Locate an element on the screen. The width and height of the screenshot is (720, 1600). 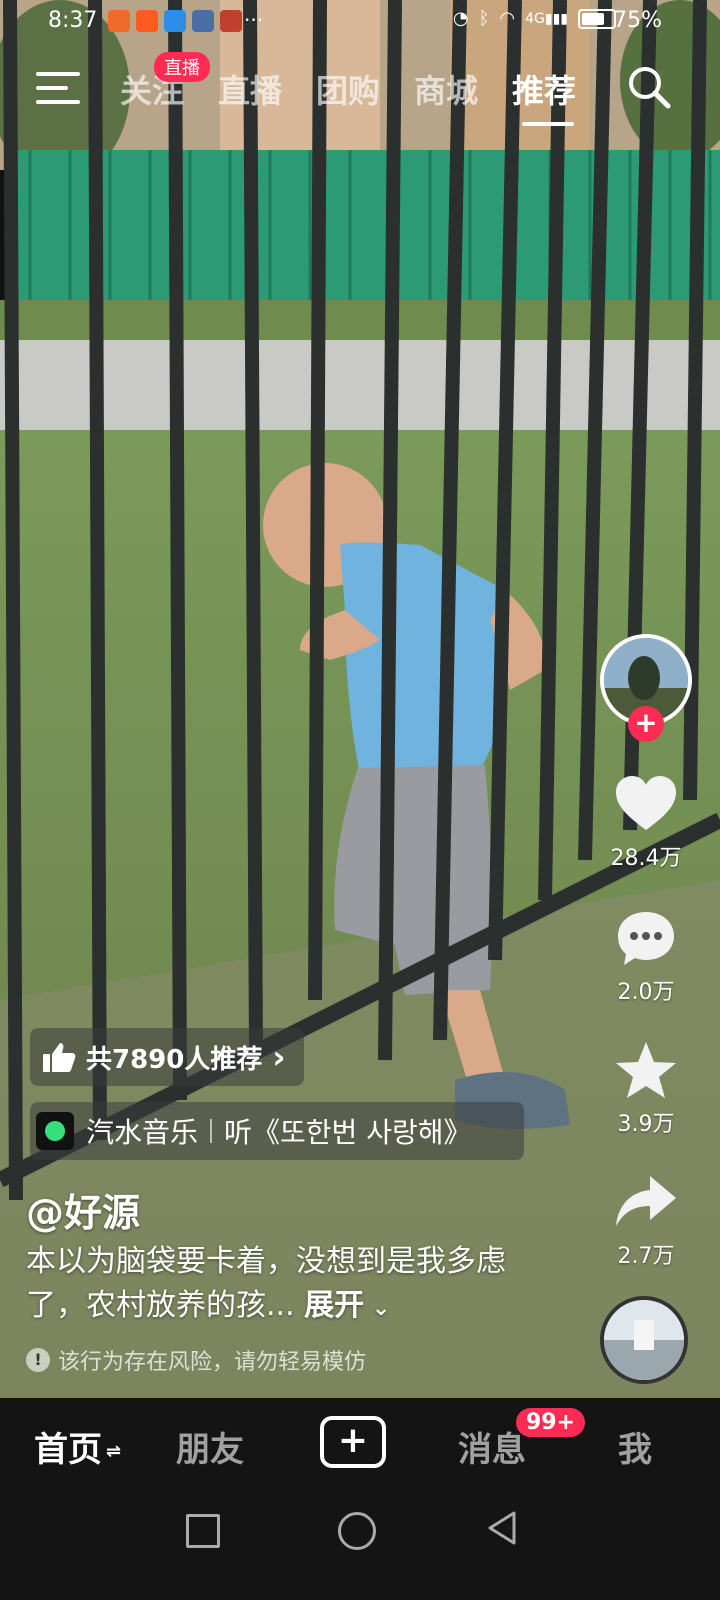
tab-live: 直播 is located at coordinates (250, 89).